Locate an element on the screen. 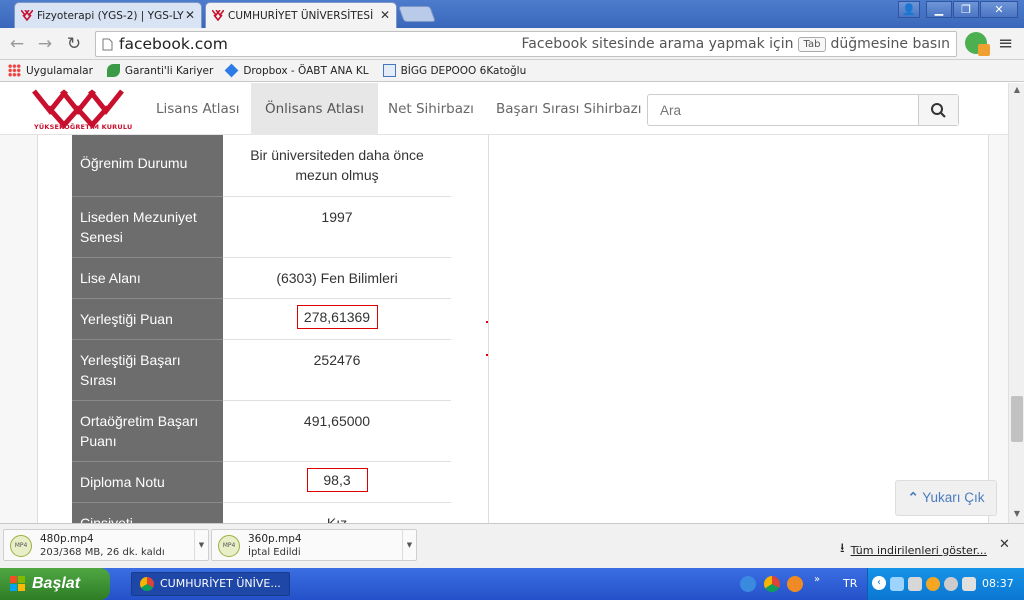  row-label: Liseden Mezuniyet Senesi is located at coordinates (147, 227).